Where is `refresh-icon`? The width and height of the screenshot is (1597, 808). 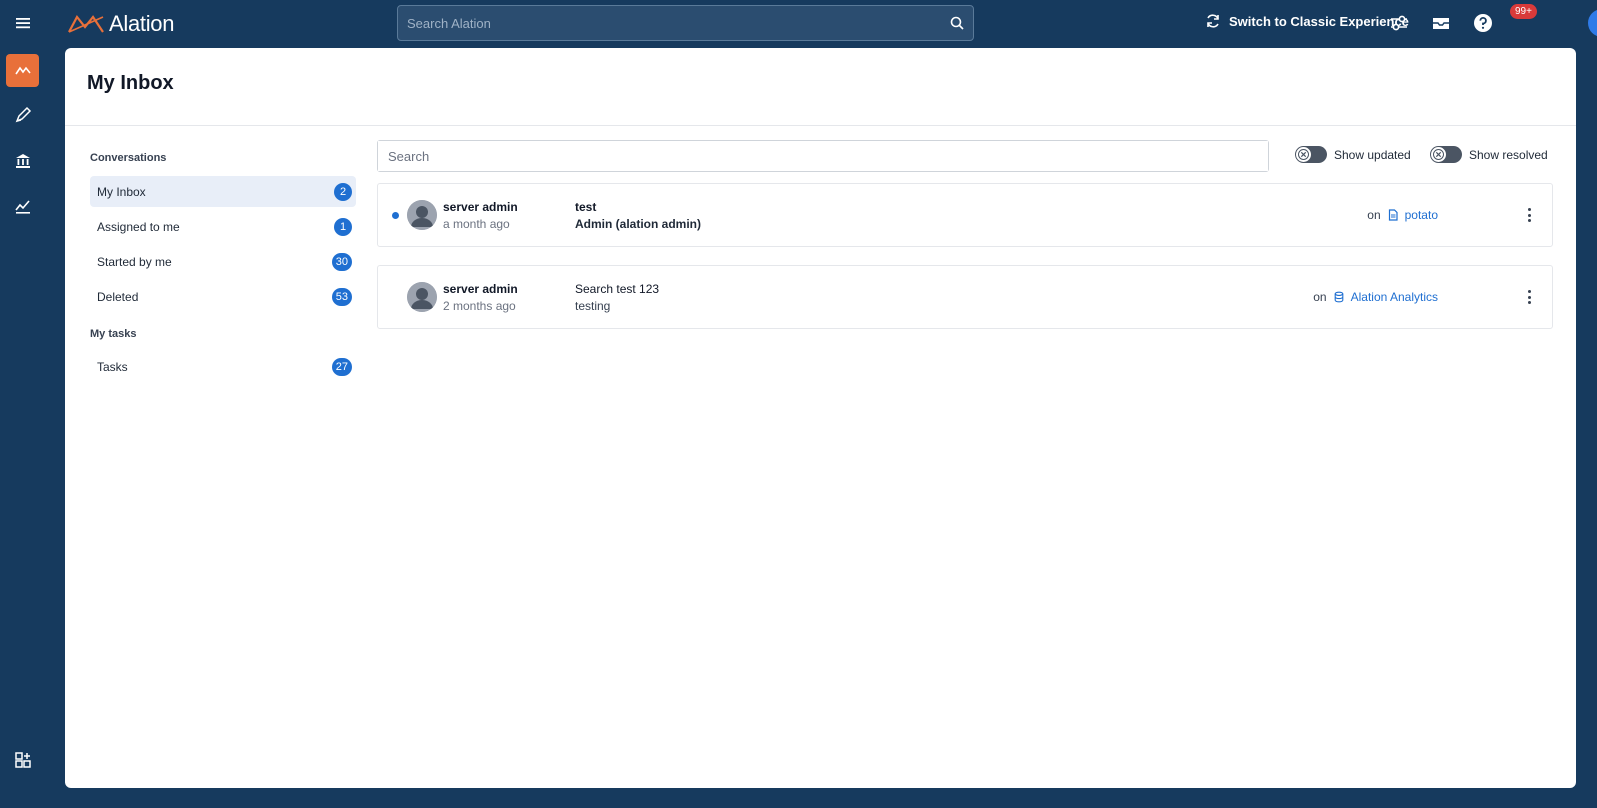 refresh-icon is located at coordinates (1213, 21).